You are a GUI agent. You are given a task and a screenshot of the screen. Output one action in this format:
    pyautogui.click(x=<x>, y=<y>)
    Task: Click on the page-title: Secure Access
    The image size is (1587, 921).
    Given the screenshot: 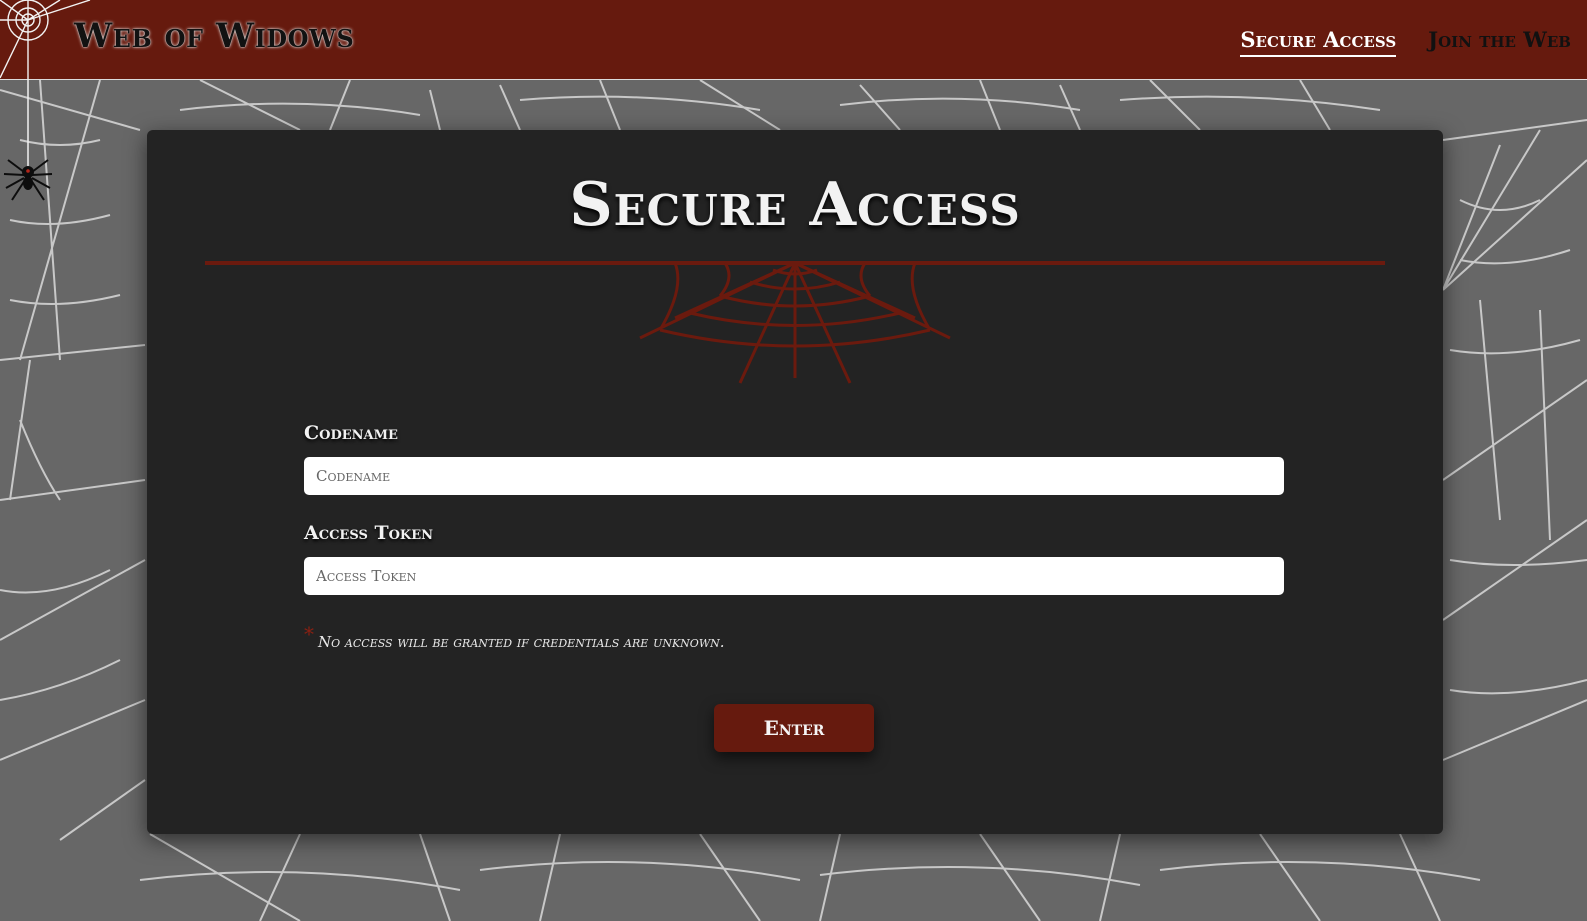 What is the action you would take?
    pyautogui.click(x=795, y=205)
    